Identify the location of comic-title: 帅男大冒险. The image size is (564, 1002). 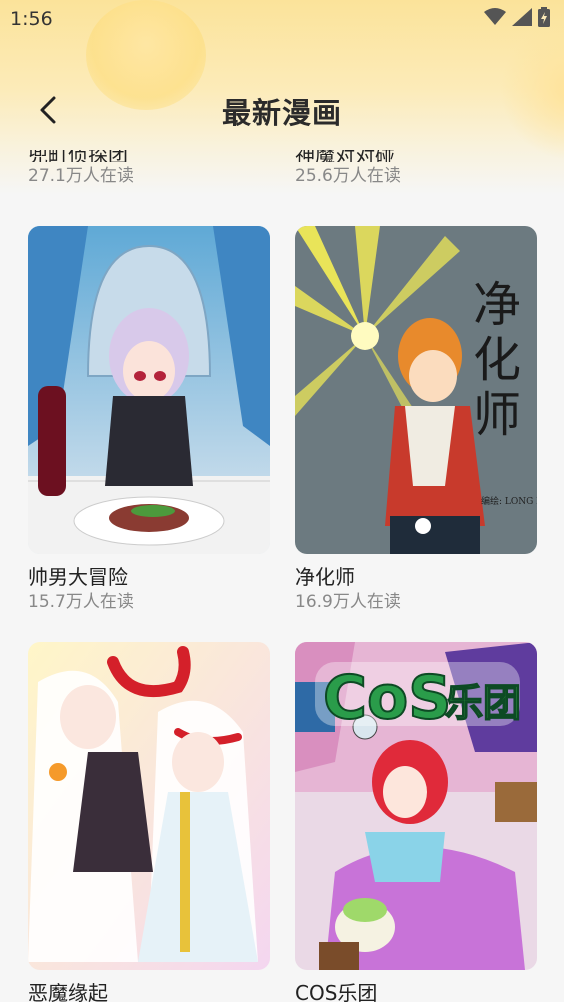
(78, 577).